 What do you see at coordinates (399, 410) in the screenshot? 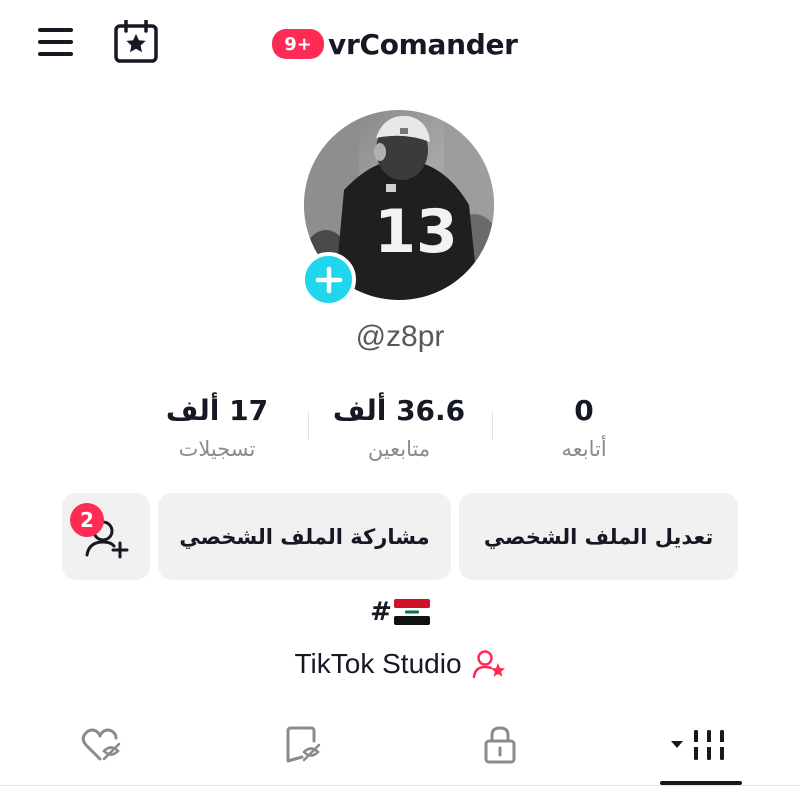
I see `followers-count: 36.6 ألف` at bounding box center [399, 410].